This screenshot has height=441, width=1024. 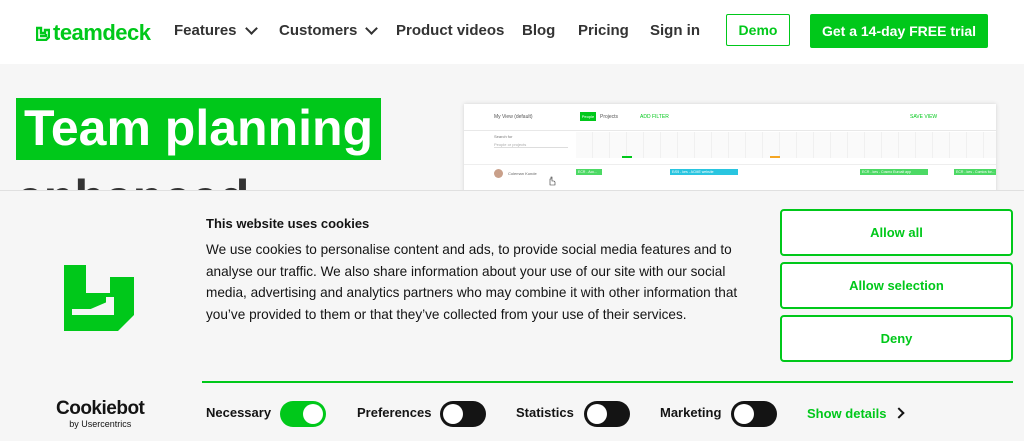 What do you see at coordinates (239, 412) in the screenshot?
I see `necessary-label: Necessary` at bounding box center [239, 412].